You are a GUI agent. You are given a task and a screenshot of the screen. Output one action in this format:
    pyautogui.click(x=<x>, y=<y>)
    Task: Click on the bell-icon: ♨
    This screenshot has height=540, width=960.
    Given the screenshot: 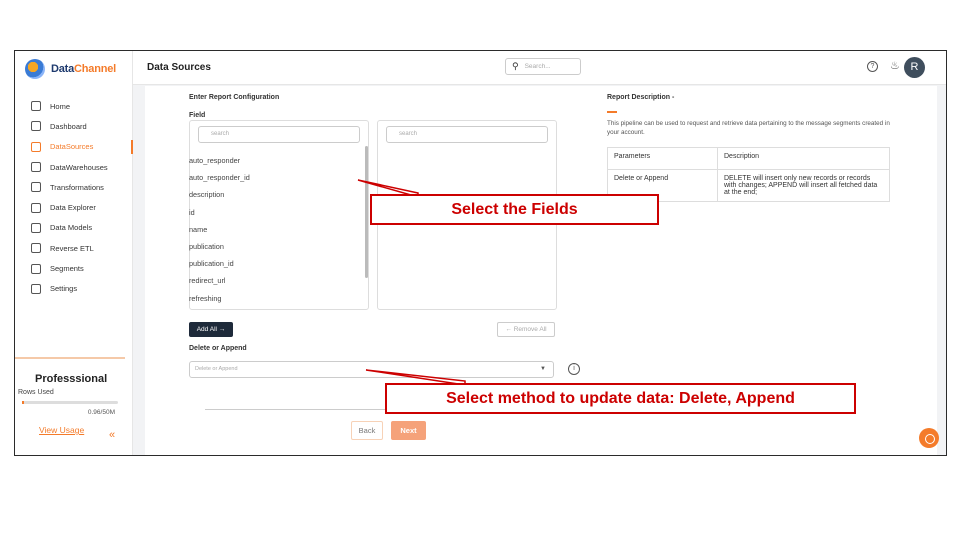 What is the action you would take?
    pyautogui.click(x=895, y=65)
    